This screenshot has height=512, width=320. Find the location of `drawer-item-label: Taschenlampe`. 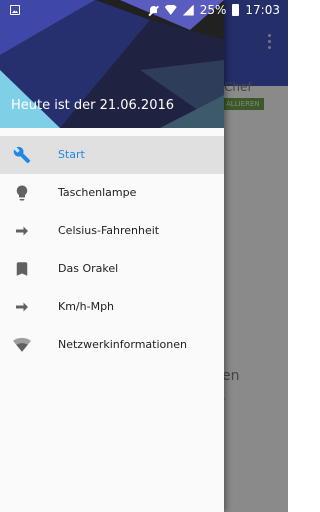

drawer-item-label: Taschenlampe is located at coordinates (97, 192).